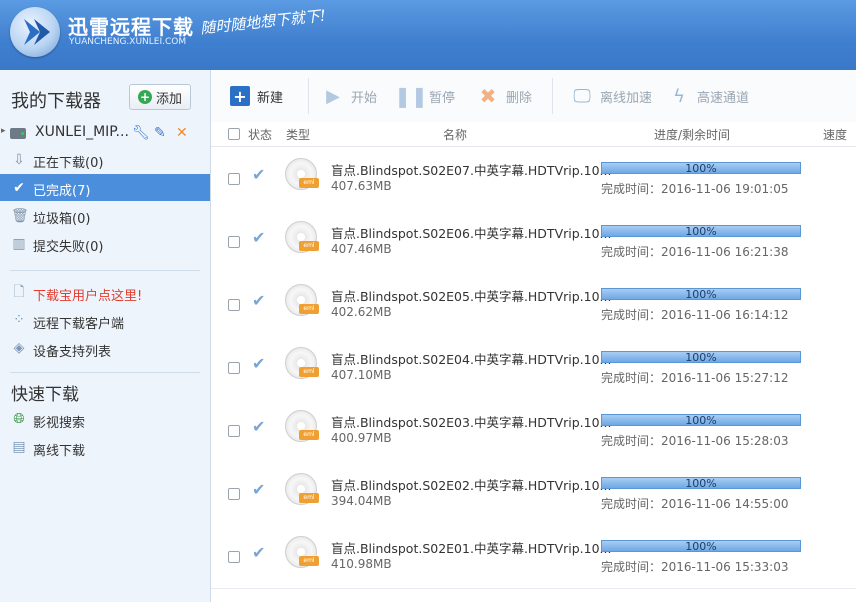 The width and height of the screenshot is (856, 602). Describe the element at coordinates (263, 22) in the screenshot. I see `app-slogan: 随时随地想下就下!` at that location.